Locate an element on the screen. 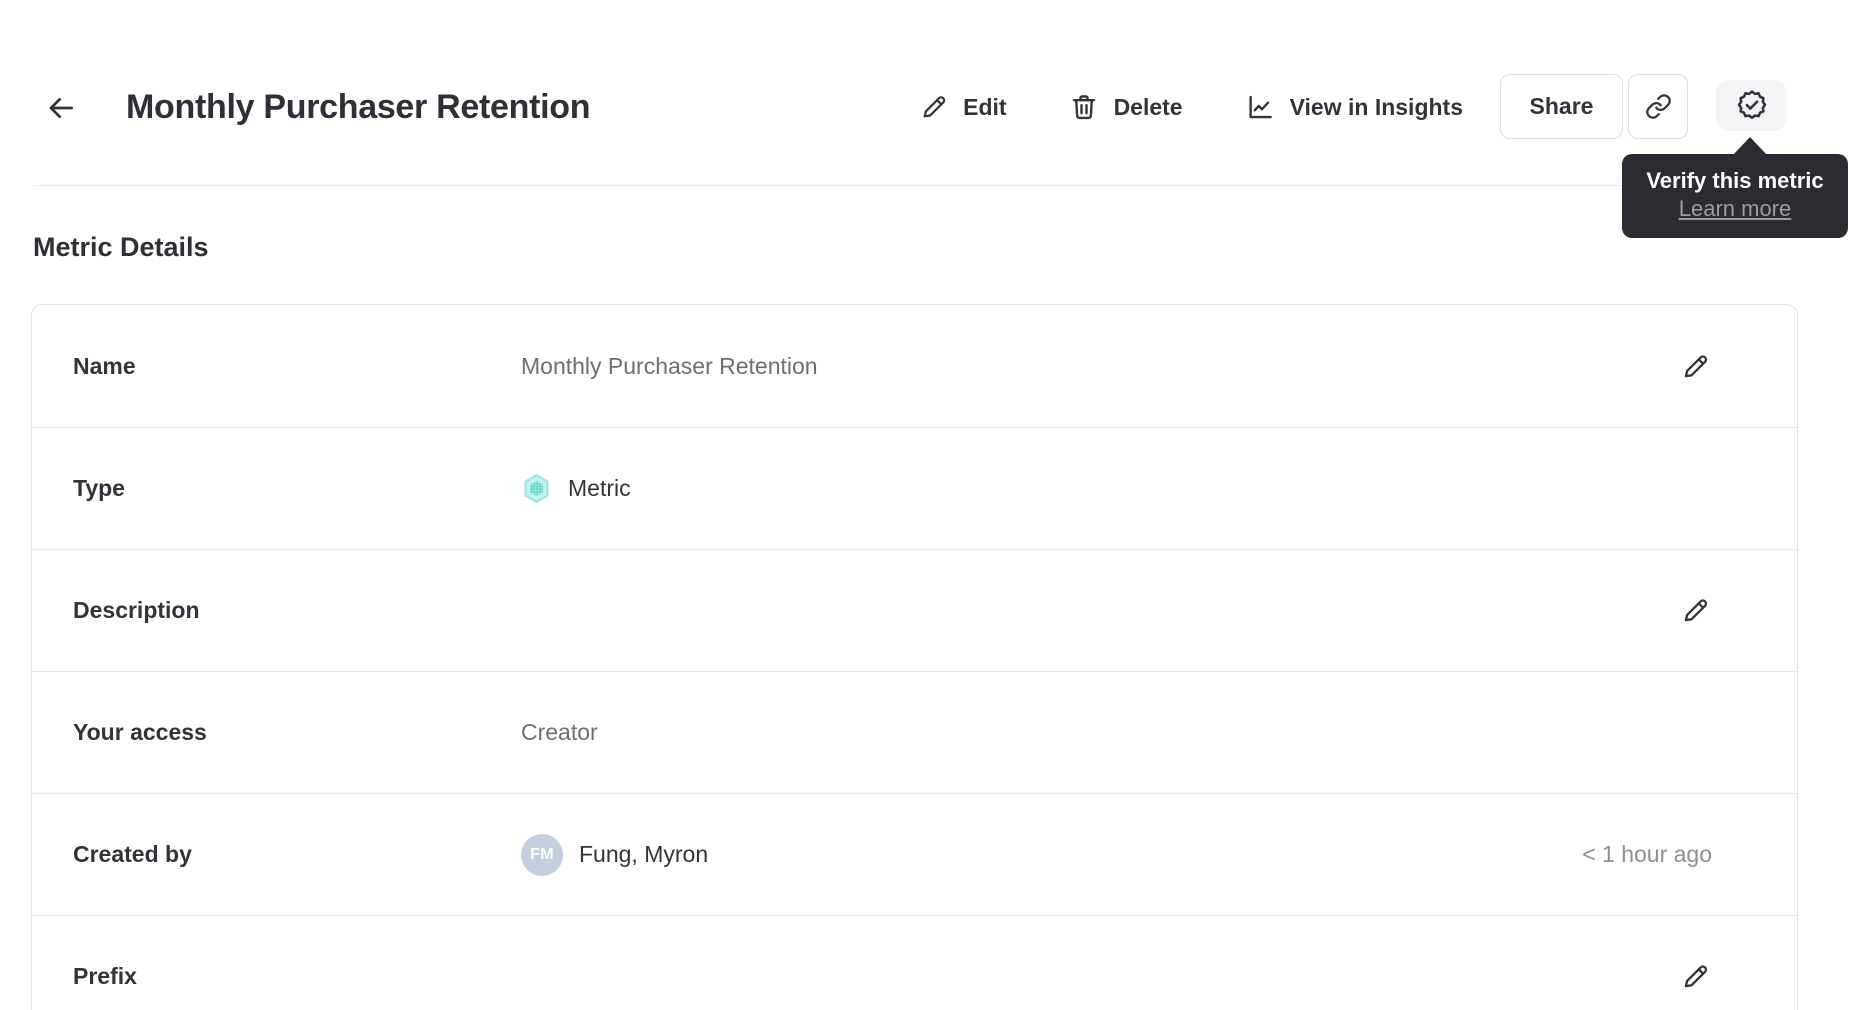 Image resolution: width=1850 pixels, height=1010 pixels. edit-button: Edit is located at coordinates (963, 107).